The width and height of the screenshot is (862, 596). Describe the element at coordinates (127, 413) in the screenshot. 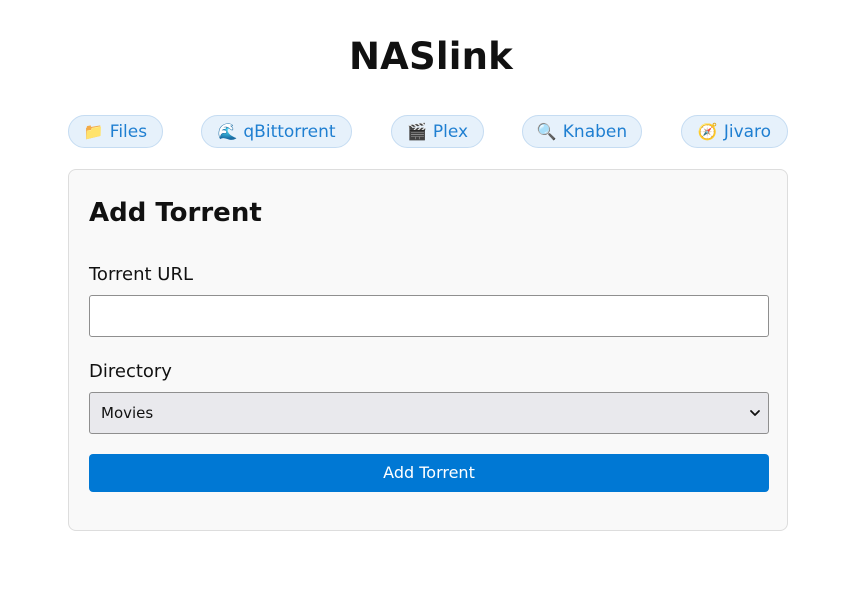

I see `directory-selected-value: Movies` at that location.